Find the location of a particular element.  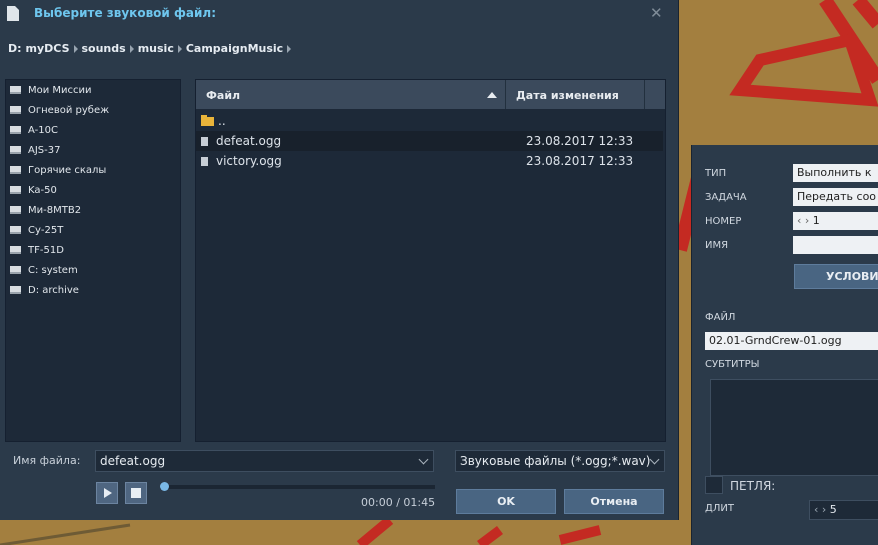

filename-value: defeat.ogg is located at coordinates (133, 461).